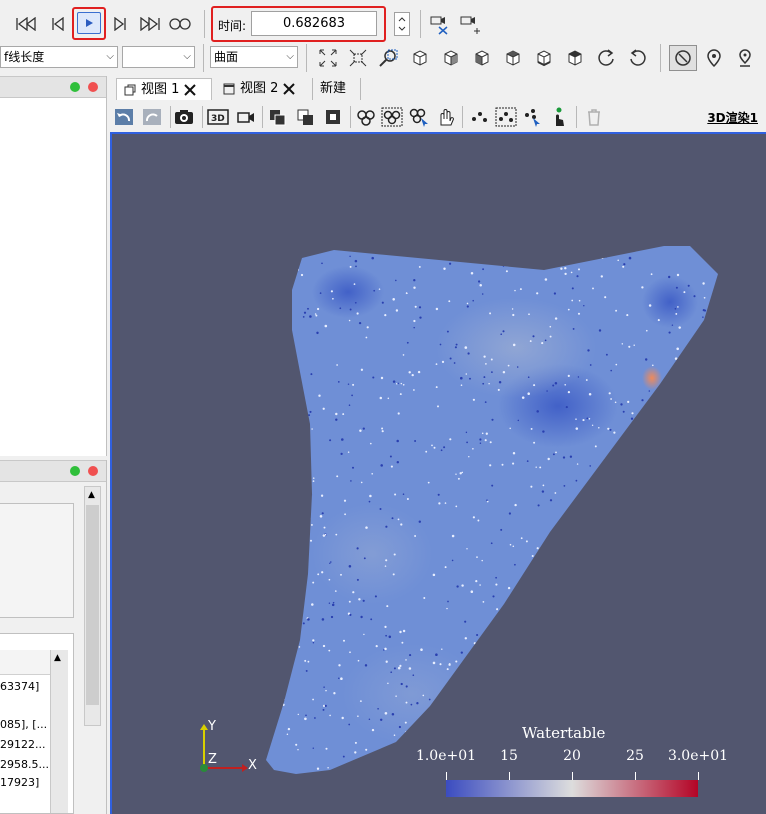 This screenshot has width=766, height=814. I want to click on compass-icon, so click(683, 58).